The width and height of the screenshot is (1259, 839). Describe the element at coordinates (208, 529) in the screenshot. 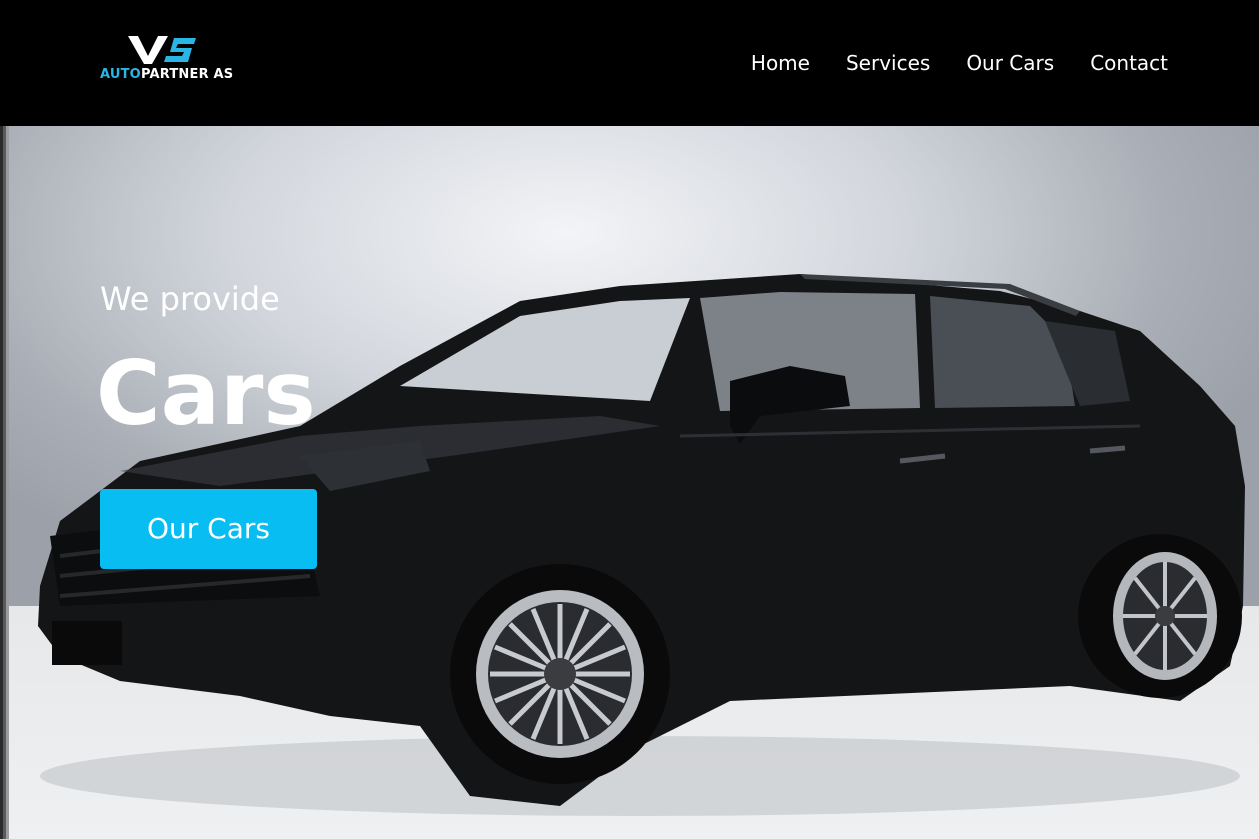

I see `our-cars-button: Our Cars` at that location.